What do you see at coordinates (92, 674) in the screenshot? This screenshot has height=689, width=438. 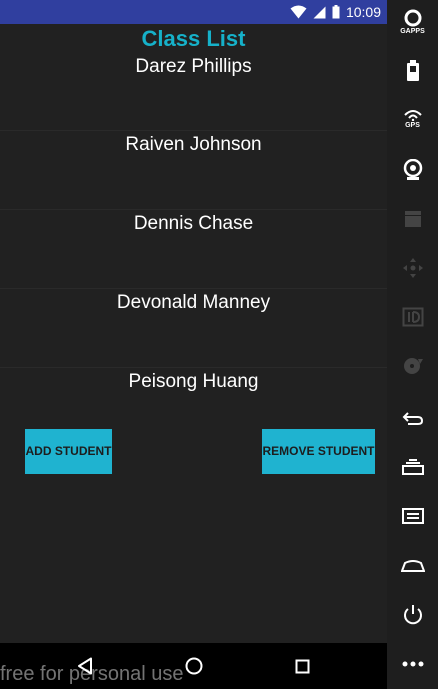 I see `watermark: free for personal use` at bounding box center [92, 674].